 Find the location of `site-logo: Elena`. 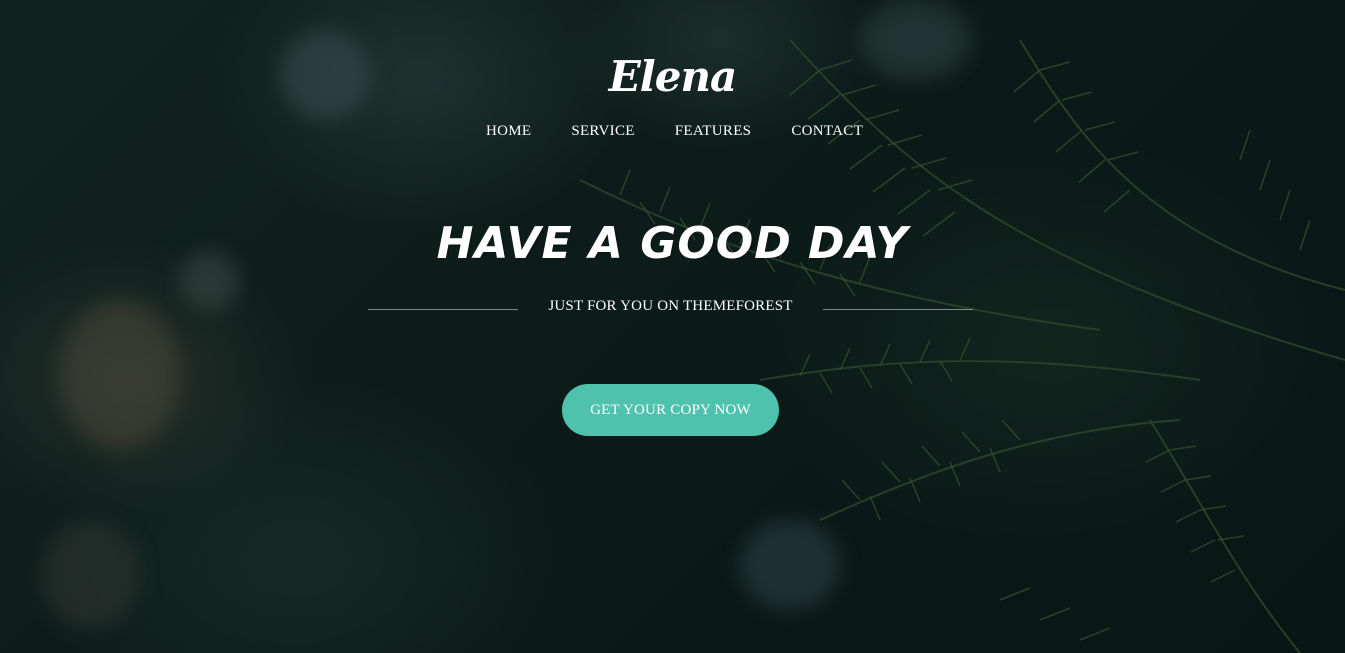

site-logo: Elena is located at coordinates (672, 76).